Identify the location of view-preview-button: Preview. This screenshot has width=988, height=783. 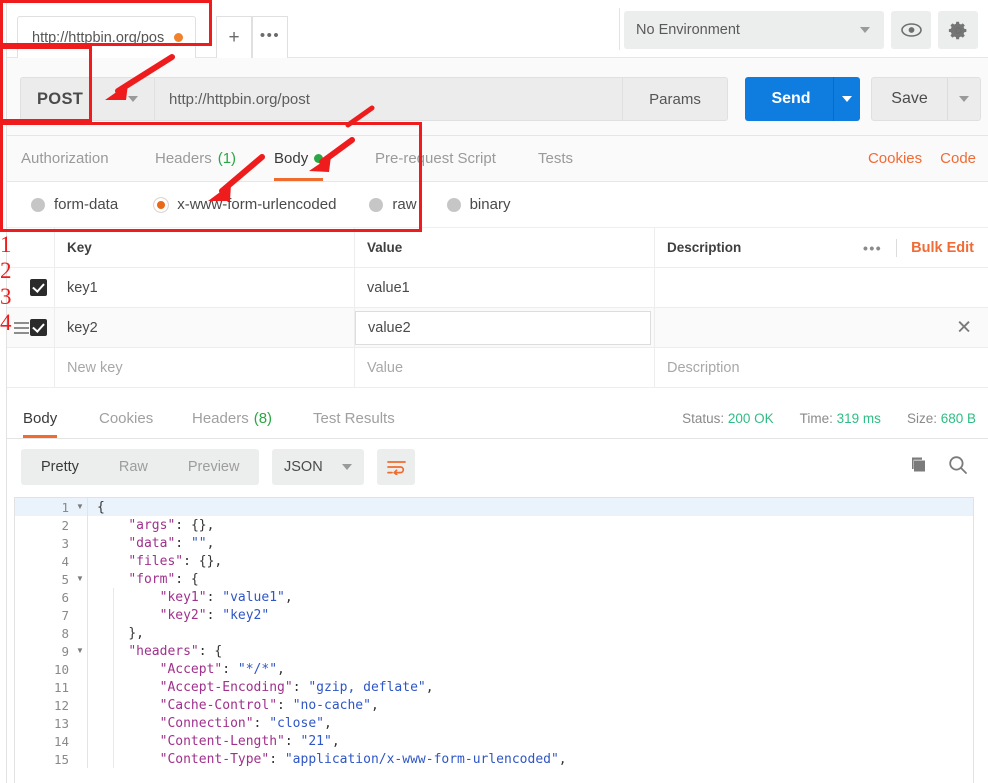
(214, 467).